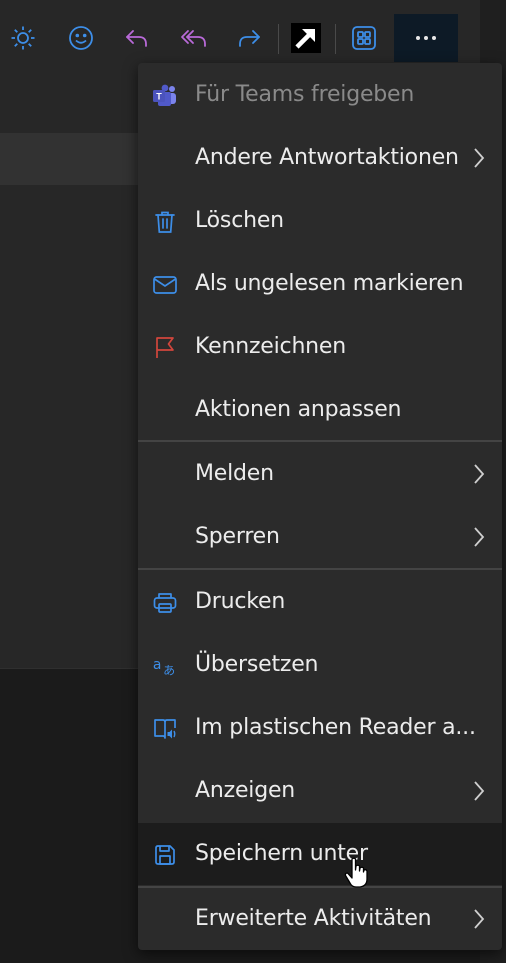  I want to click on reply-button, so click(137, 38).